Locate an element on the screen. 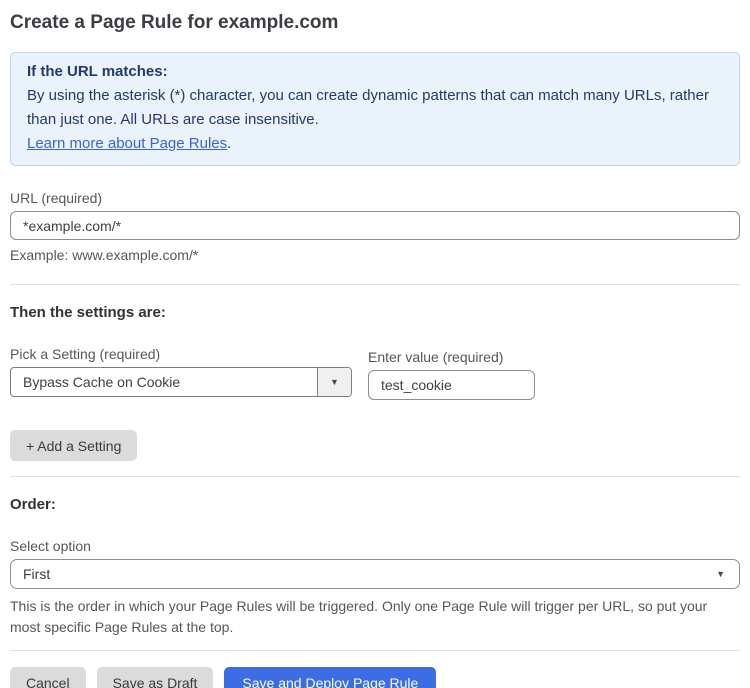 The height and width of the screenshot is (688, 750). setting-picker-label: Pick a Setting (required) is located at coordinates (85, 354).